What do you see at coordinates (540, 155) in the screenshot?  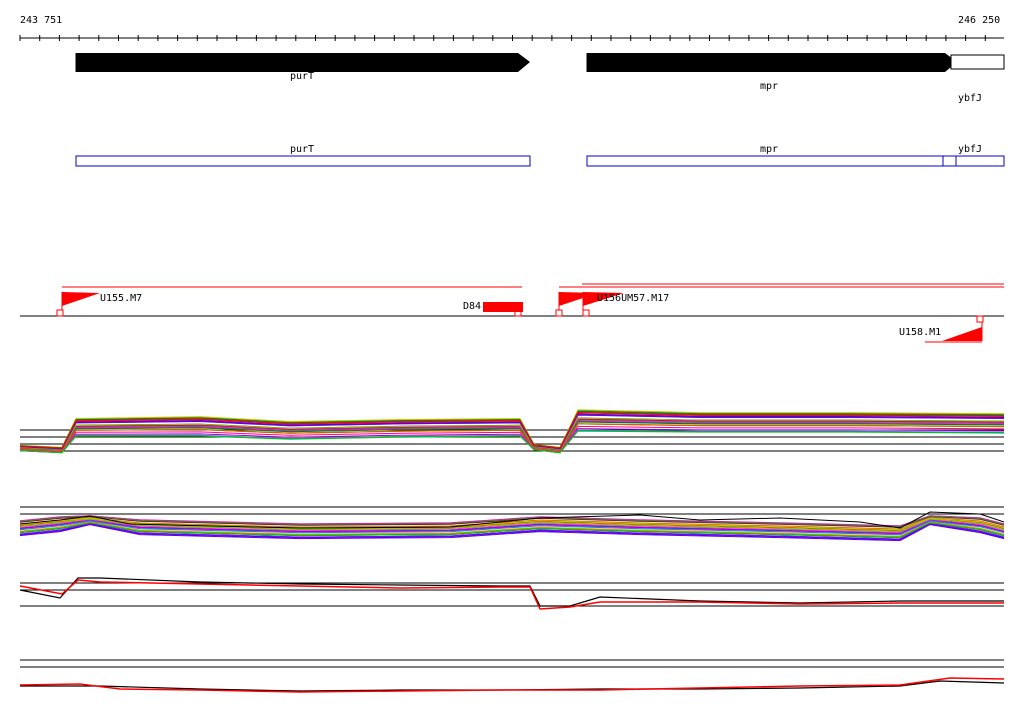 I see `annotation-track: purT mpr ybfJ` at bounding box center [540, 155].